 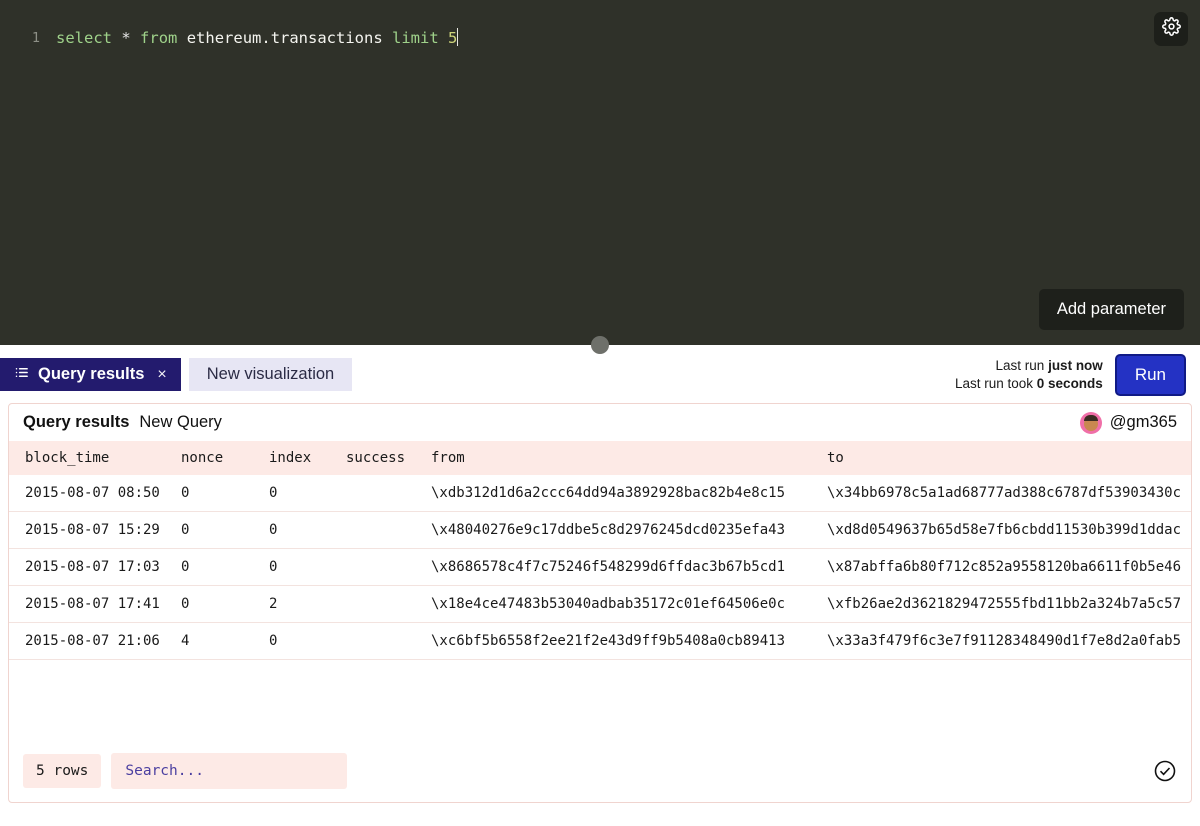 I want to click on col-header-index: index, so click(x=307, y=458).